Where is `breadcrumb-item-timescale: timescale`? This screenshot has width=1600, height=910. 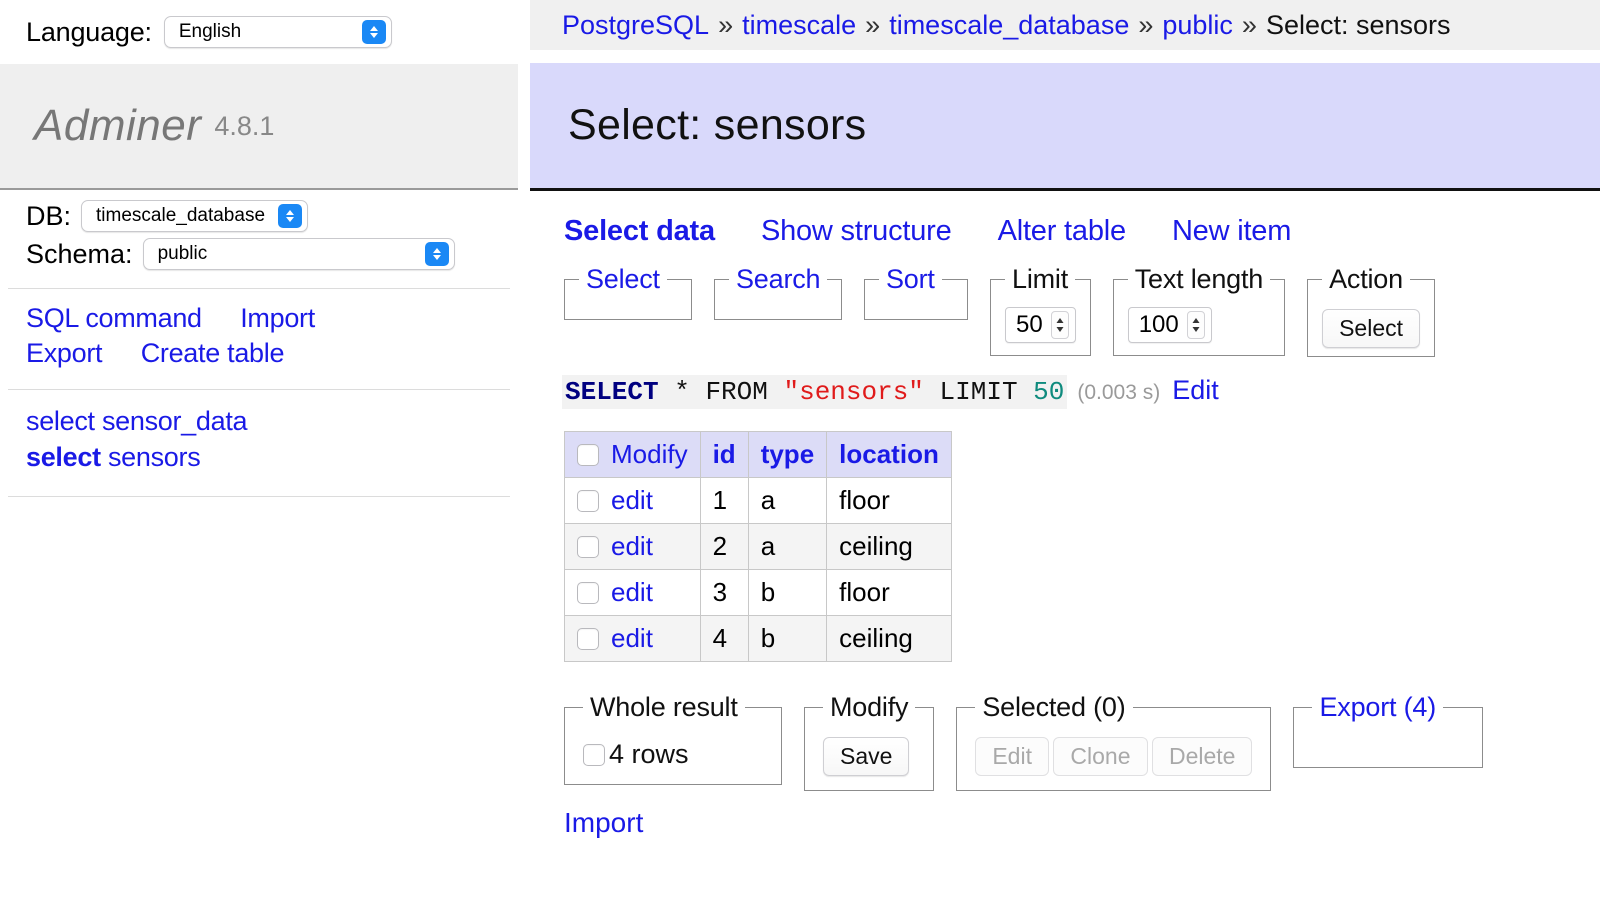
breadcrumb-item-timescale: timescale is located at coordinates (799, 25).